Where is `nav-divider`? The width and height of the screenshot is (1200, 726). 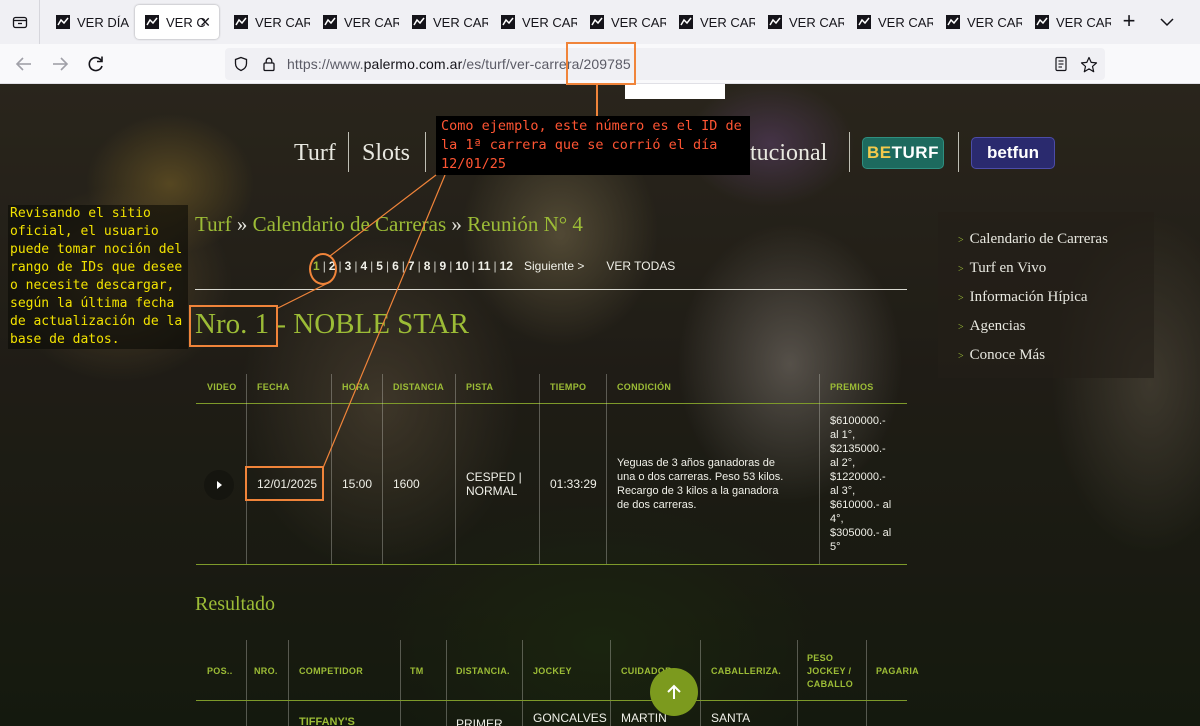
nav-divider is located at coordinates (849, 152).